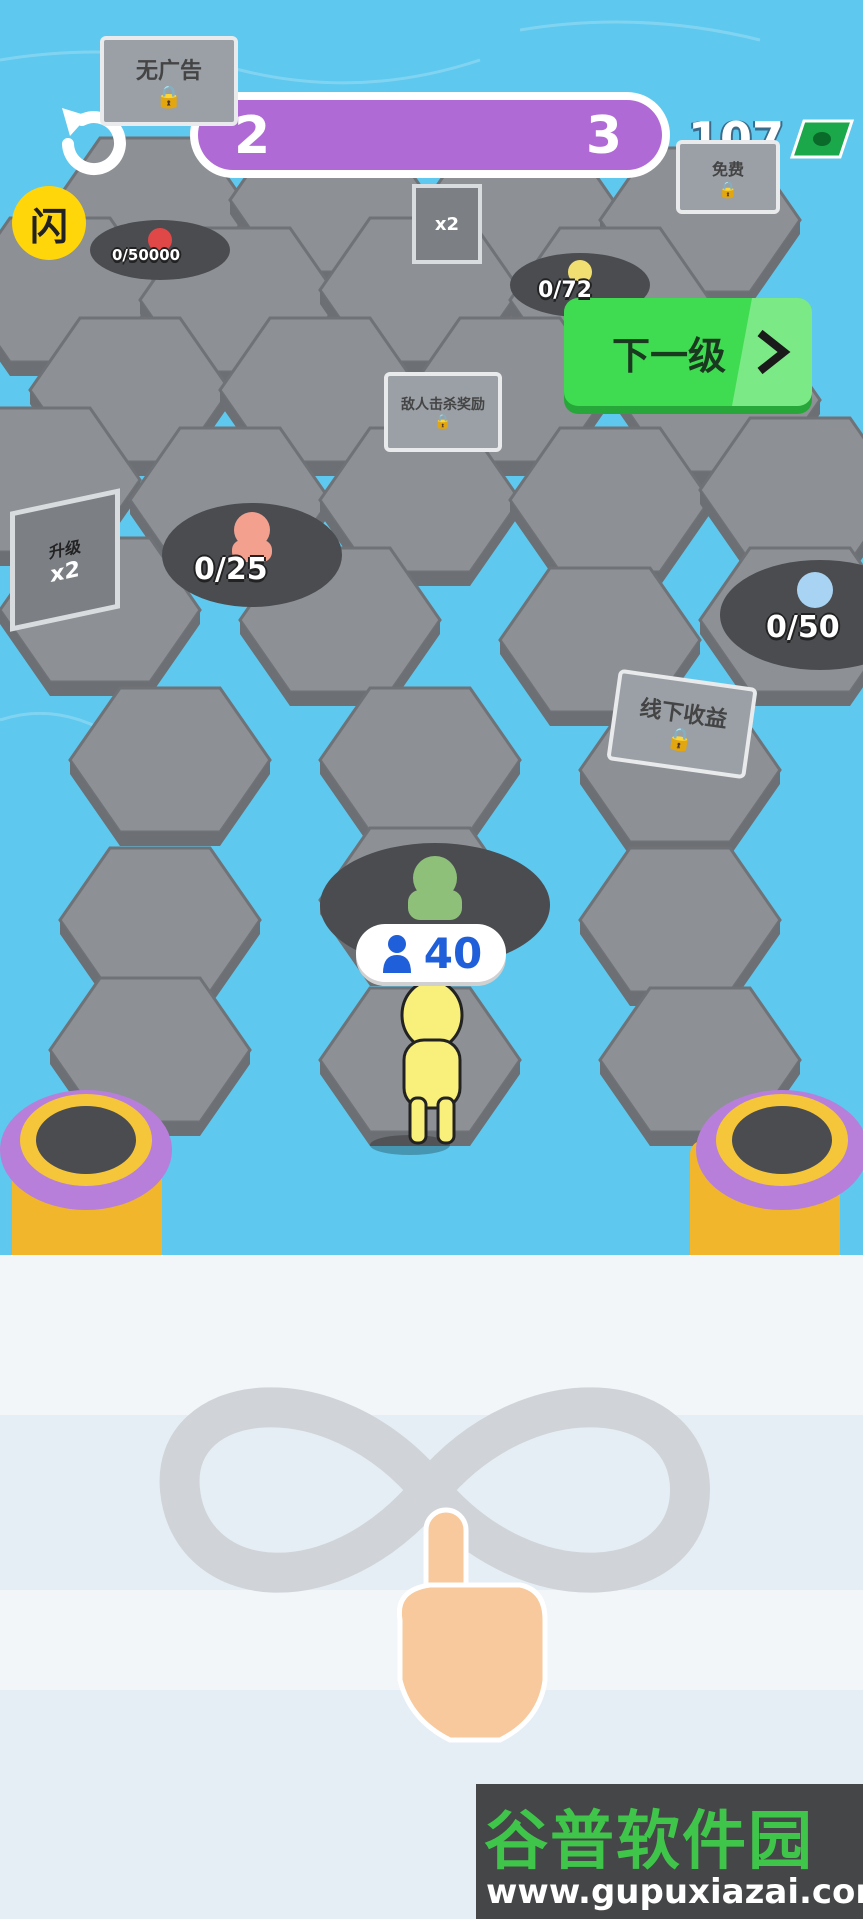  I want to click on sign-offline-earnings: 线下收益 🔒, so click(682, 724).